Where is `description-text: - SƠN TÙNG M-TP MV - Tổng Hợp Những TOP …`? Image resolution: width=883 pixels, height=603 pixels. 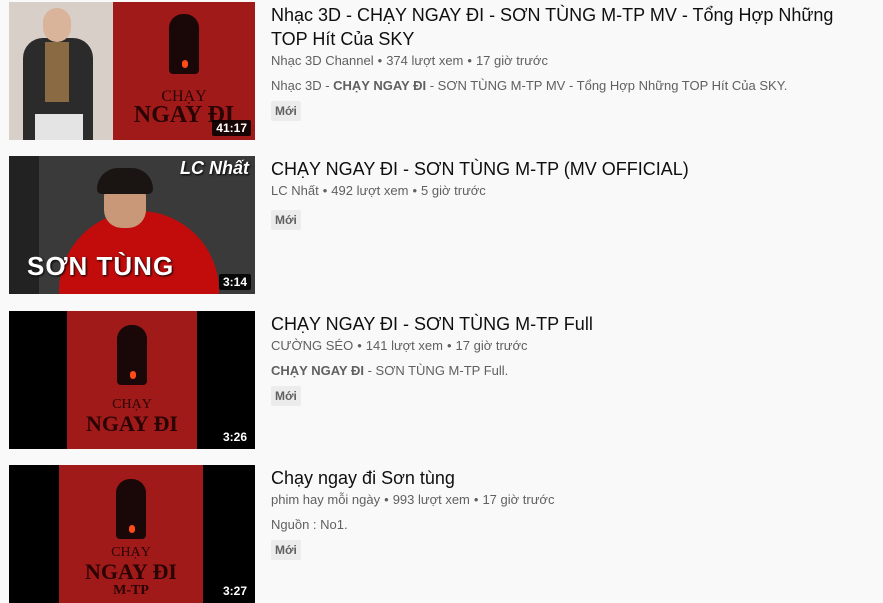
description-text: - SƠN TÙNG M-TP MV - Tổng Hợp Những TOP … is located at coordinates (607, 85).